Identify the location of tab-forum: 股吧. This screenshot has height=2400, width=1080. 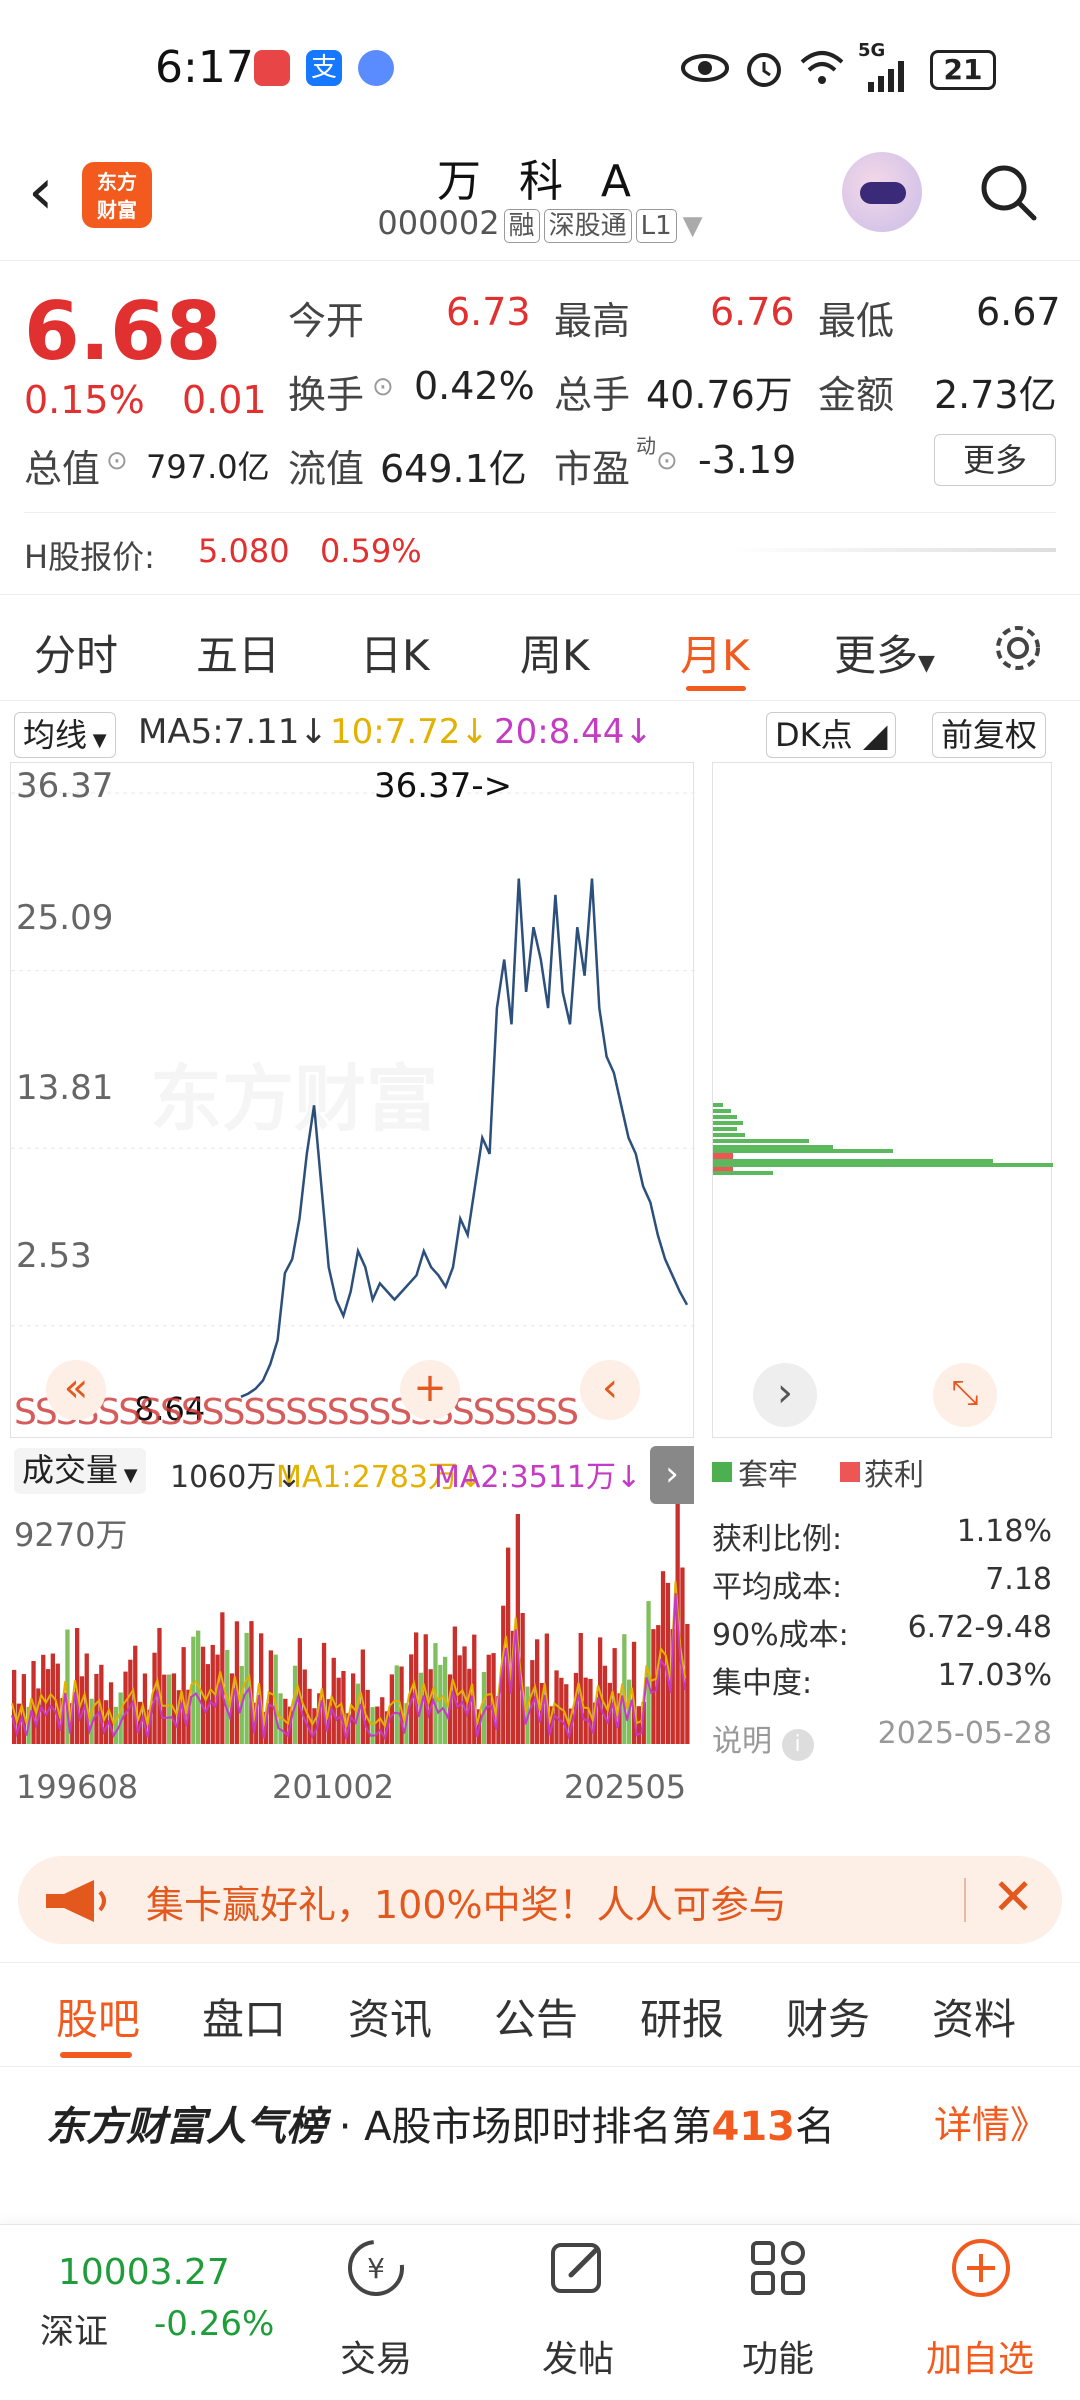
(98, 2016).